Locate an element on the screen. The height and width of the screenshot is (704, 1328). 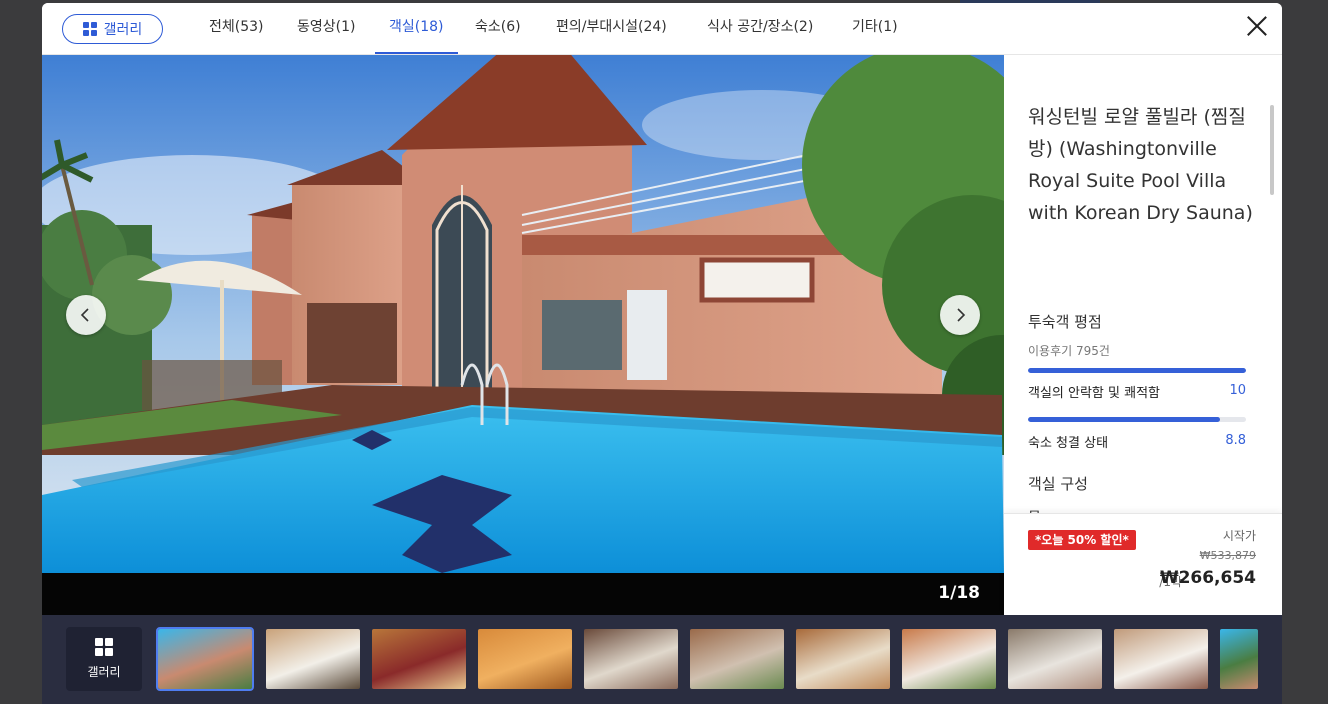
comfort-score-bar is located at coordinates (1137, 370).